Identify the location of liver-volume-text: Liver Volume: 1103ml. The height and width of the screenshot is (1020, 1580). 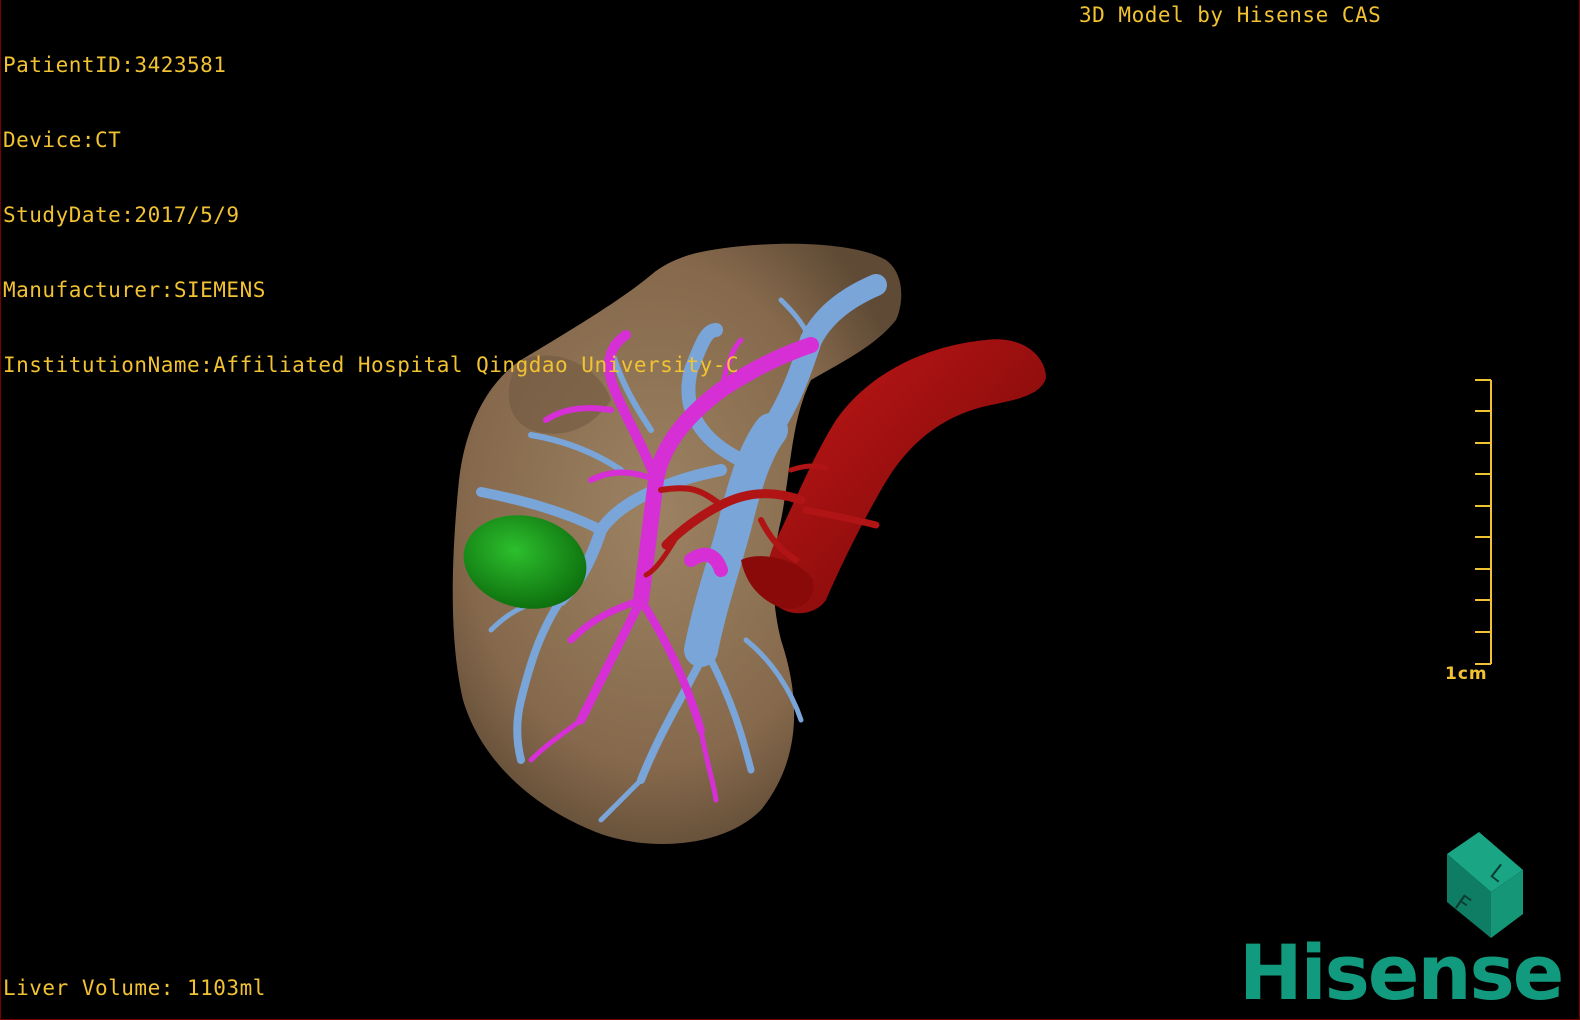
(134, 988).